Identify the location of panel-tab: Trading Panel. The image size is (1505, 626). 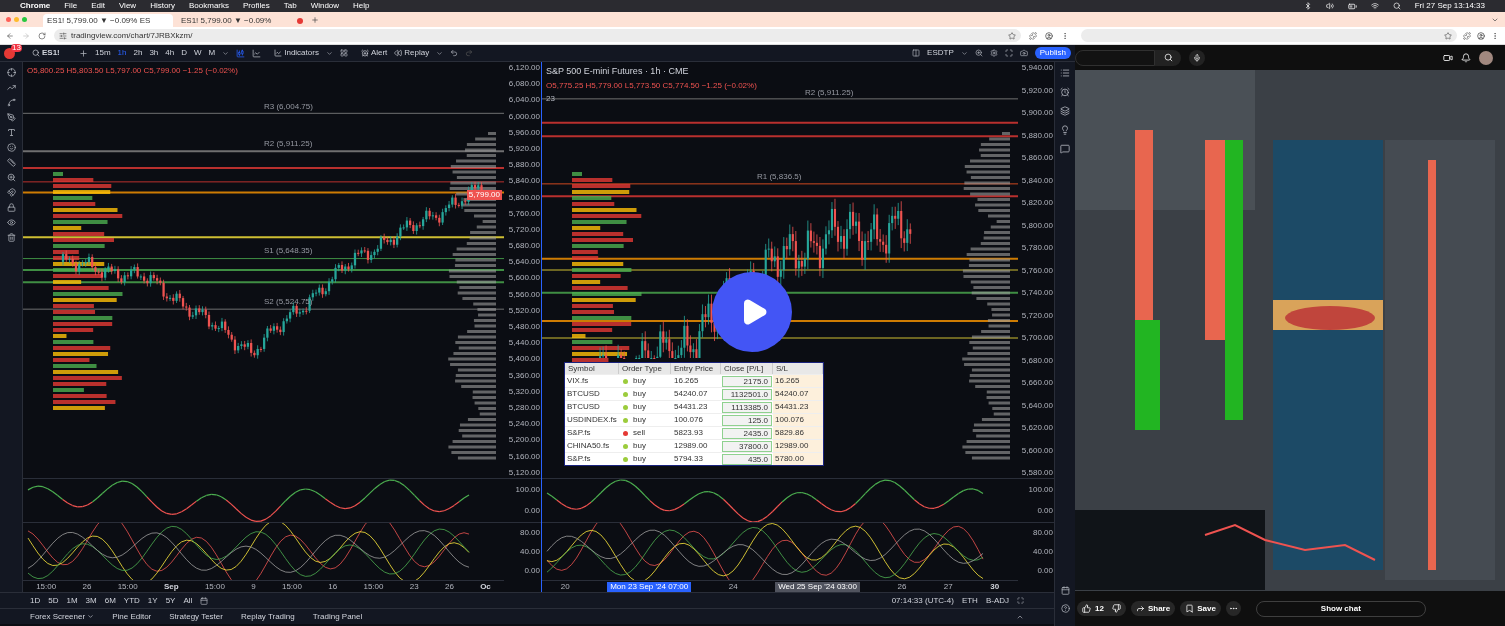
(337, 616).